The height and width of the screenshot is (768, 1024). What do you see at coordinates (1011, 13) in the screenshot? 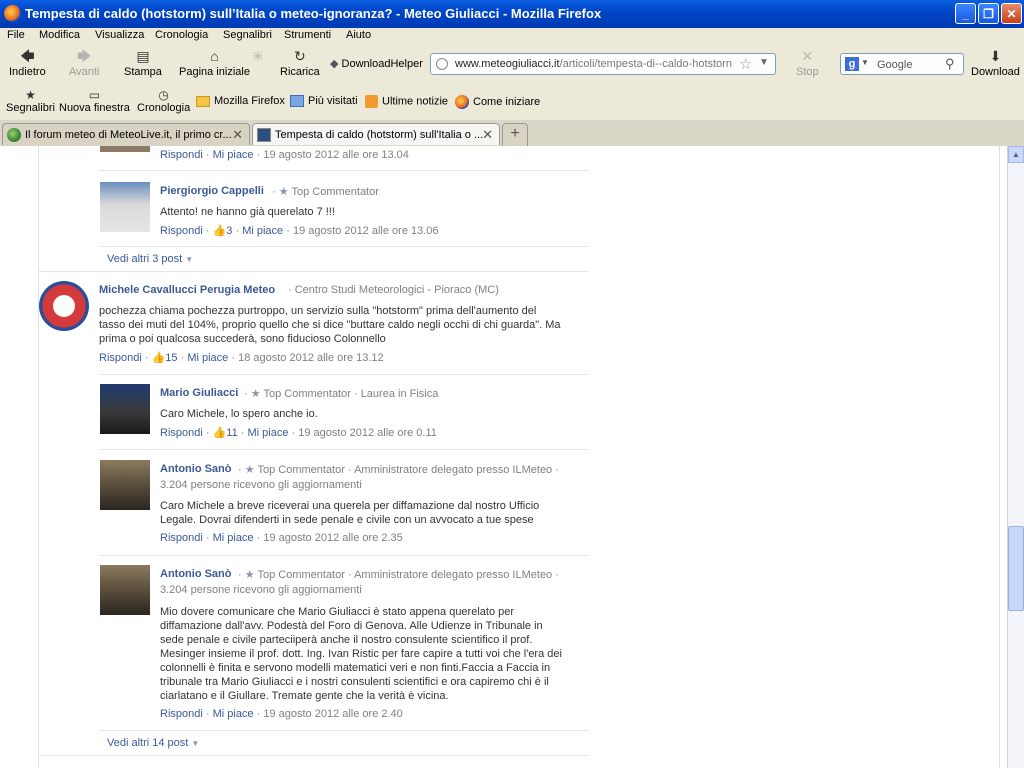
I see `close-window-button: ✕` at bounding box center [1011, 13].